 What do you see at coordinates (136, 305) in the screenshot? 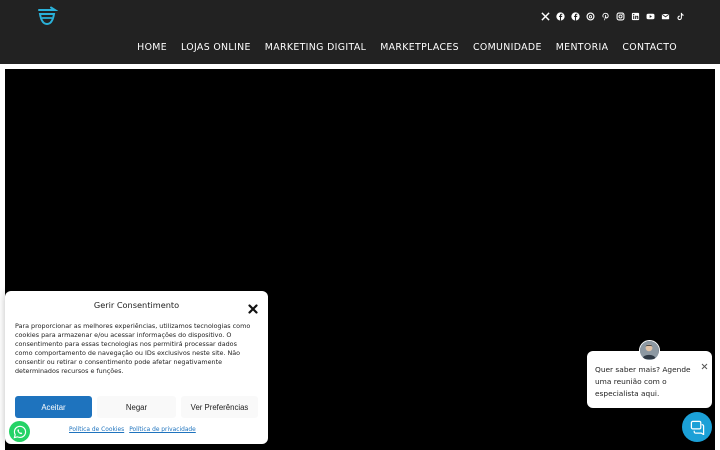
I see `consent-title: Gerir Consentimento` at bounding box center [136, 305].